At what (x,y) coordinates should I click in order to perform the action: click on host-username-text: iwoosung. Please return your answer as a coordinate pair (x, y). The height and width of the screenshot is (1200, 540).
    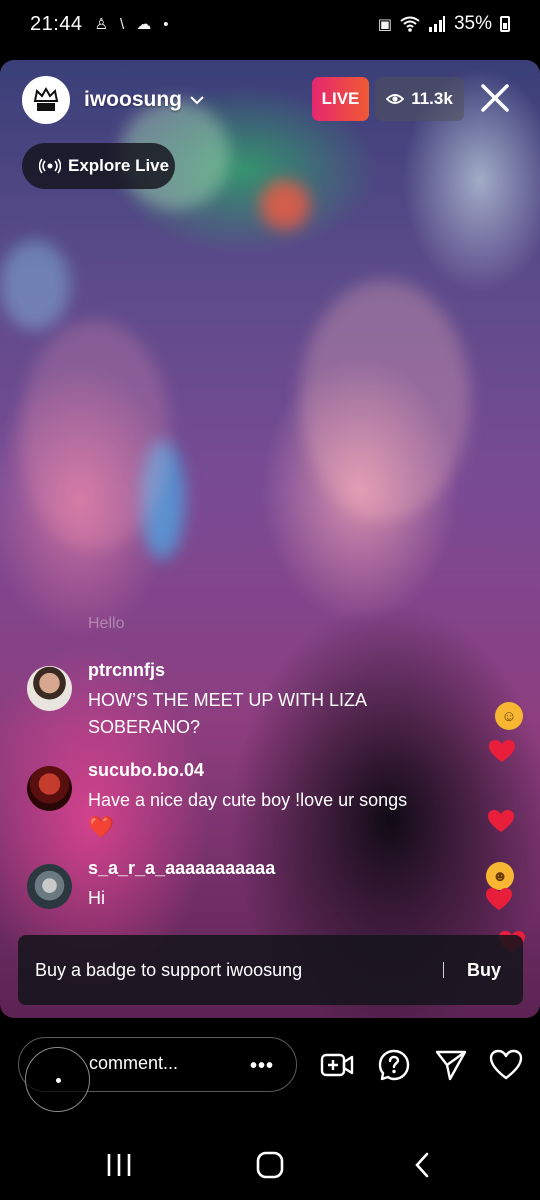
    Looking at the image, I should click on (133, 99).